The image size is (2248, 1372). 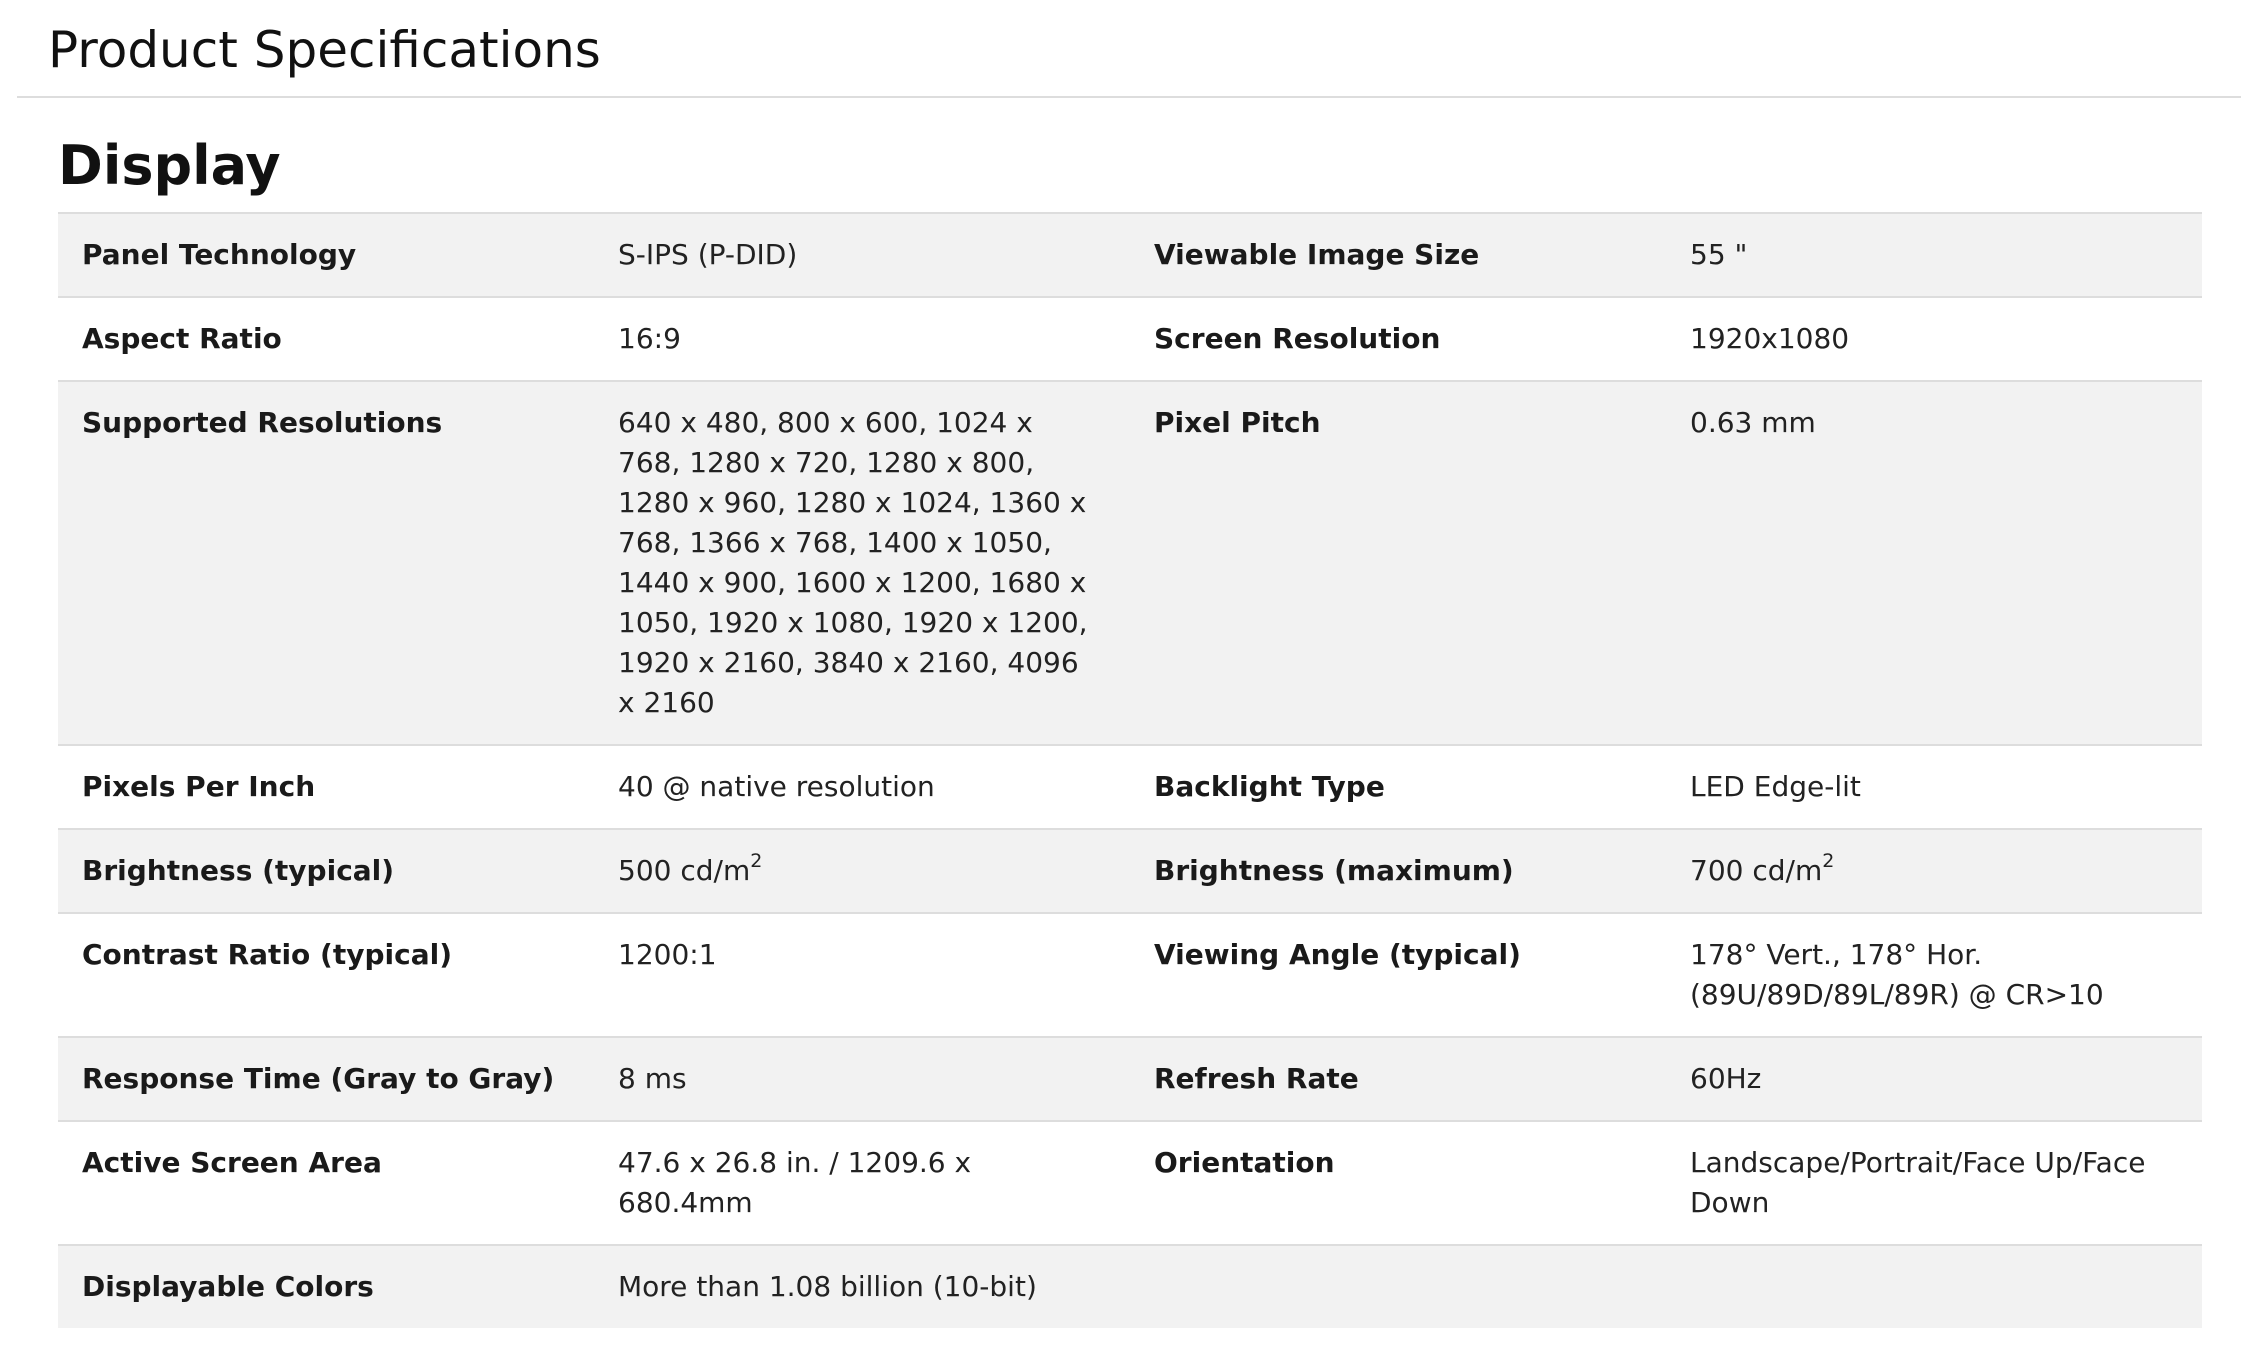 I want to click on spec-label: Brightness (typical), so click(x=238, y=870).